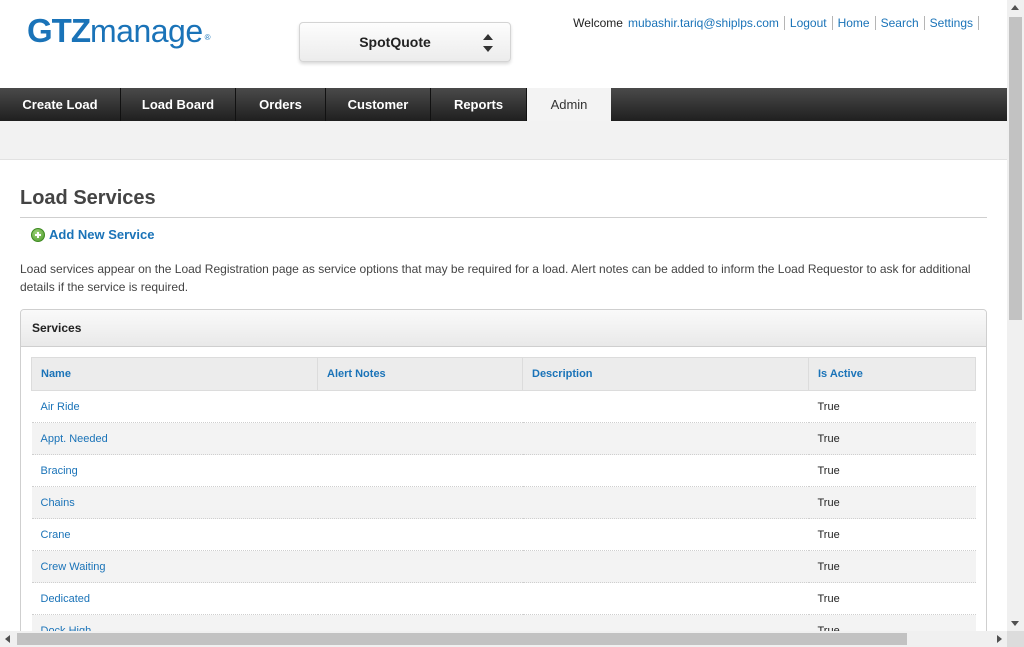 Image resolution: width=1024 pixels, height=647 pixels. What do you see at coordinates (509, 234) in the screenshot?
I see `add-new-service-button: Add New Service` at bounding box center [509, 234].